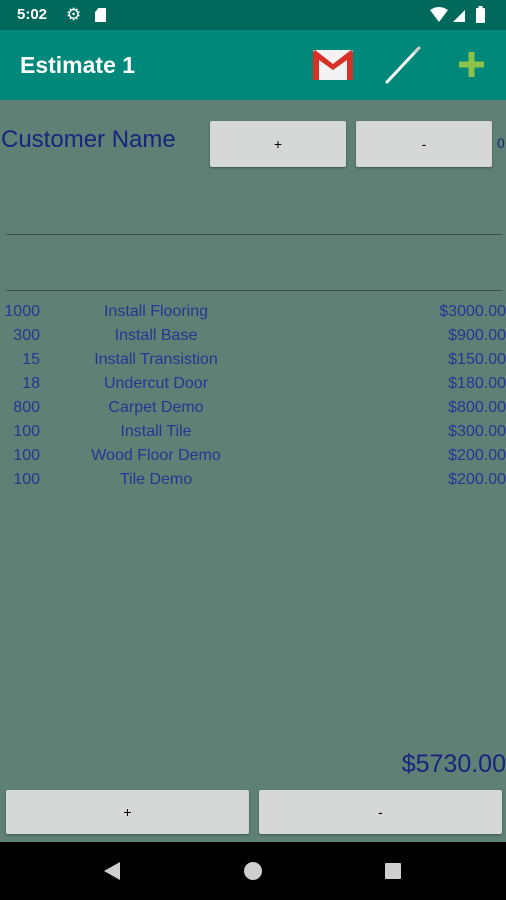 The image size is (506, 900). What do you see at coordinates (439, 14) in the screenshot?
I see `wifi-icon` at bounding box center [439, 14].